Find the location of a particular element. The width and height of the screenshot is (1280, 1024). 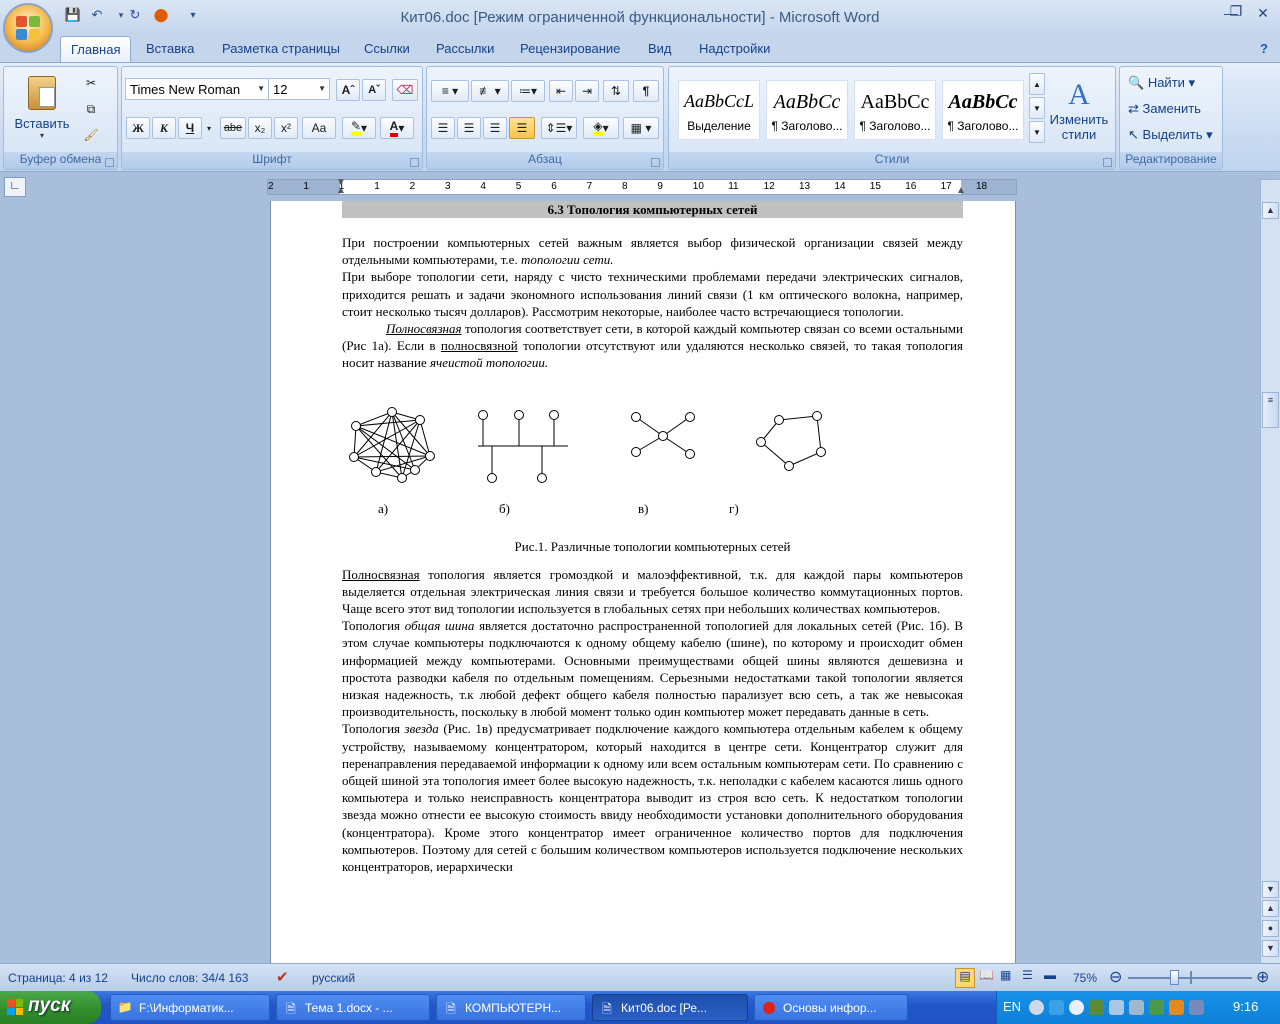

tray-security-icon is located at coordinates (1156, 1007).